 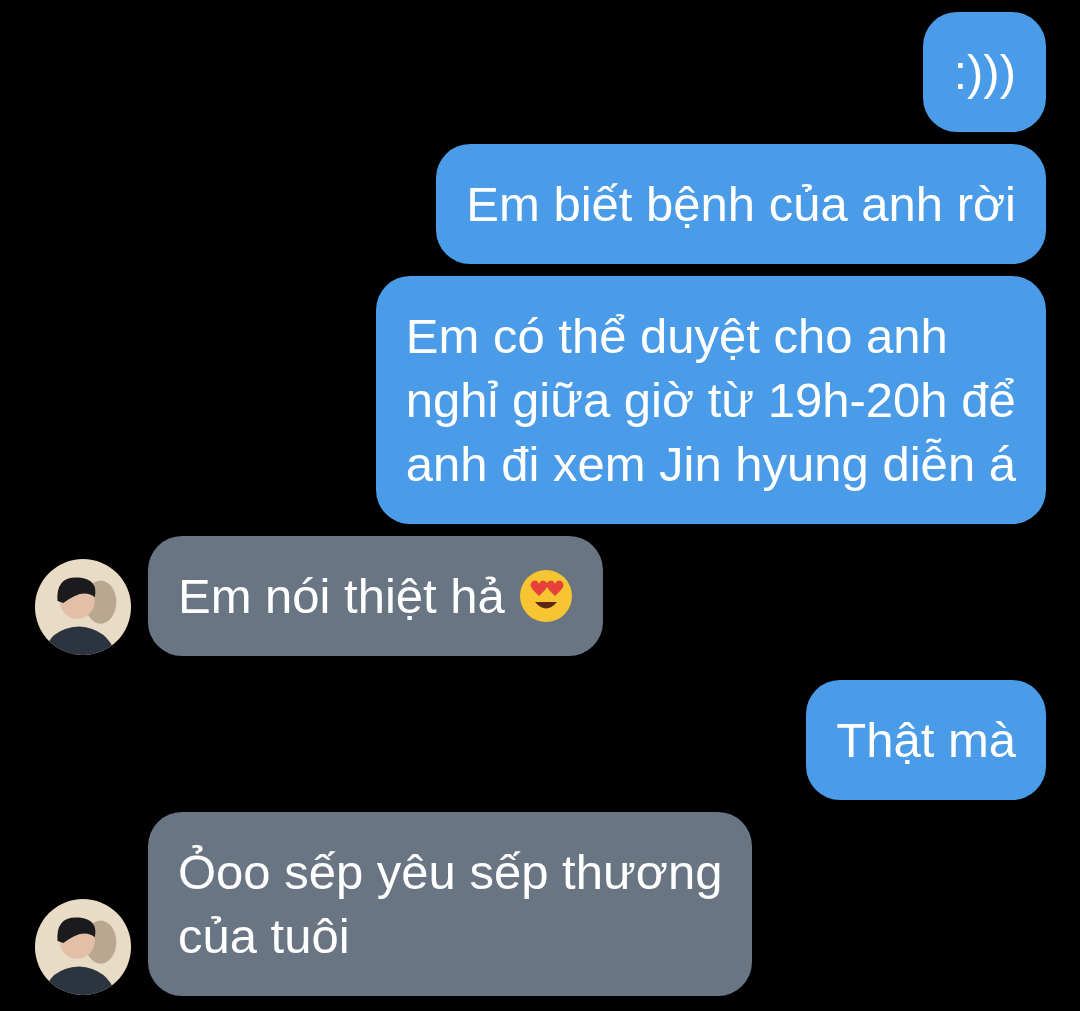 I want to click on message-text: Thật mà, so click(x=926, y=740).